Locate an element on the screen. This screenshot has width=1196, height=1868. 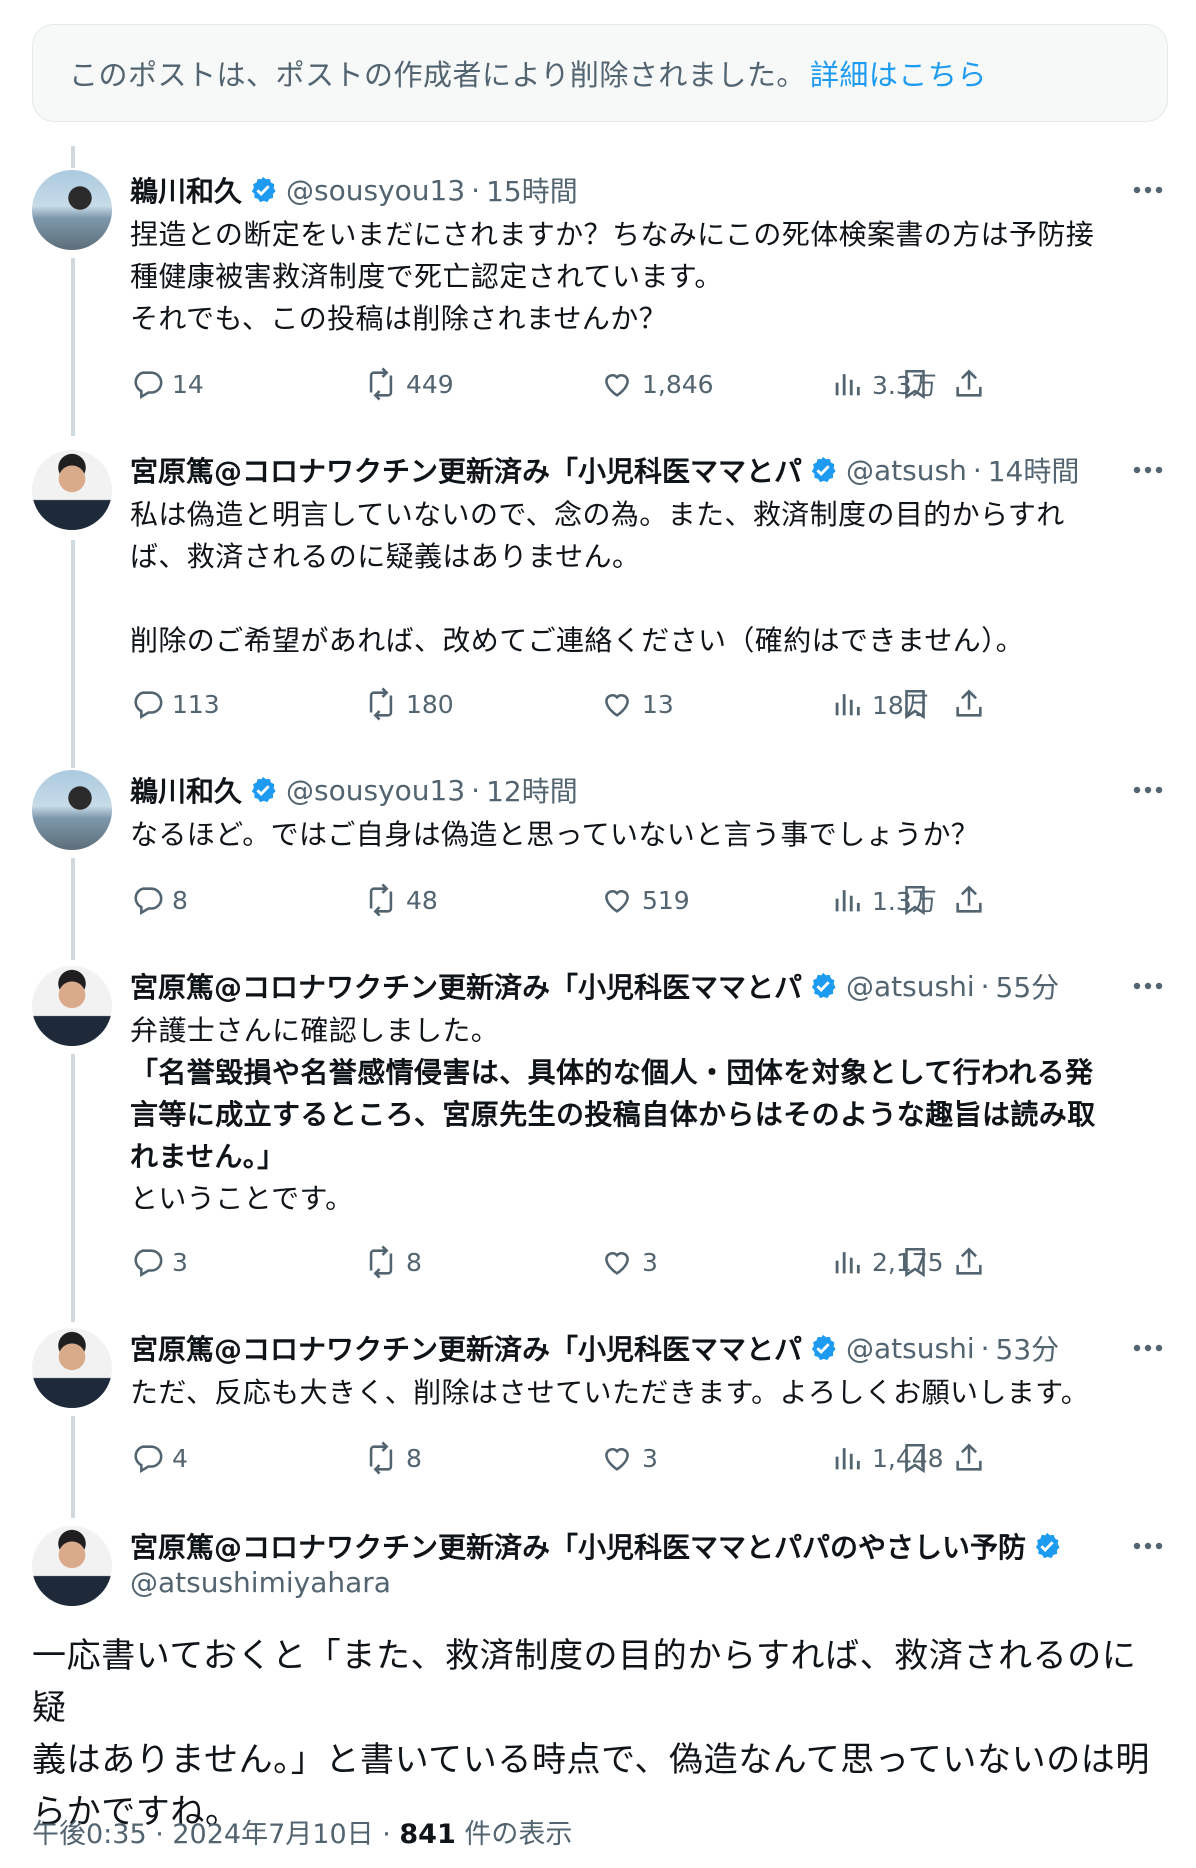
tweet-time: 14時間 is located at coordinates (1034, 470).